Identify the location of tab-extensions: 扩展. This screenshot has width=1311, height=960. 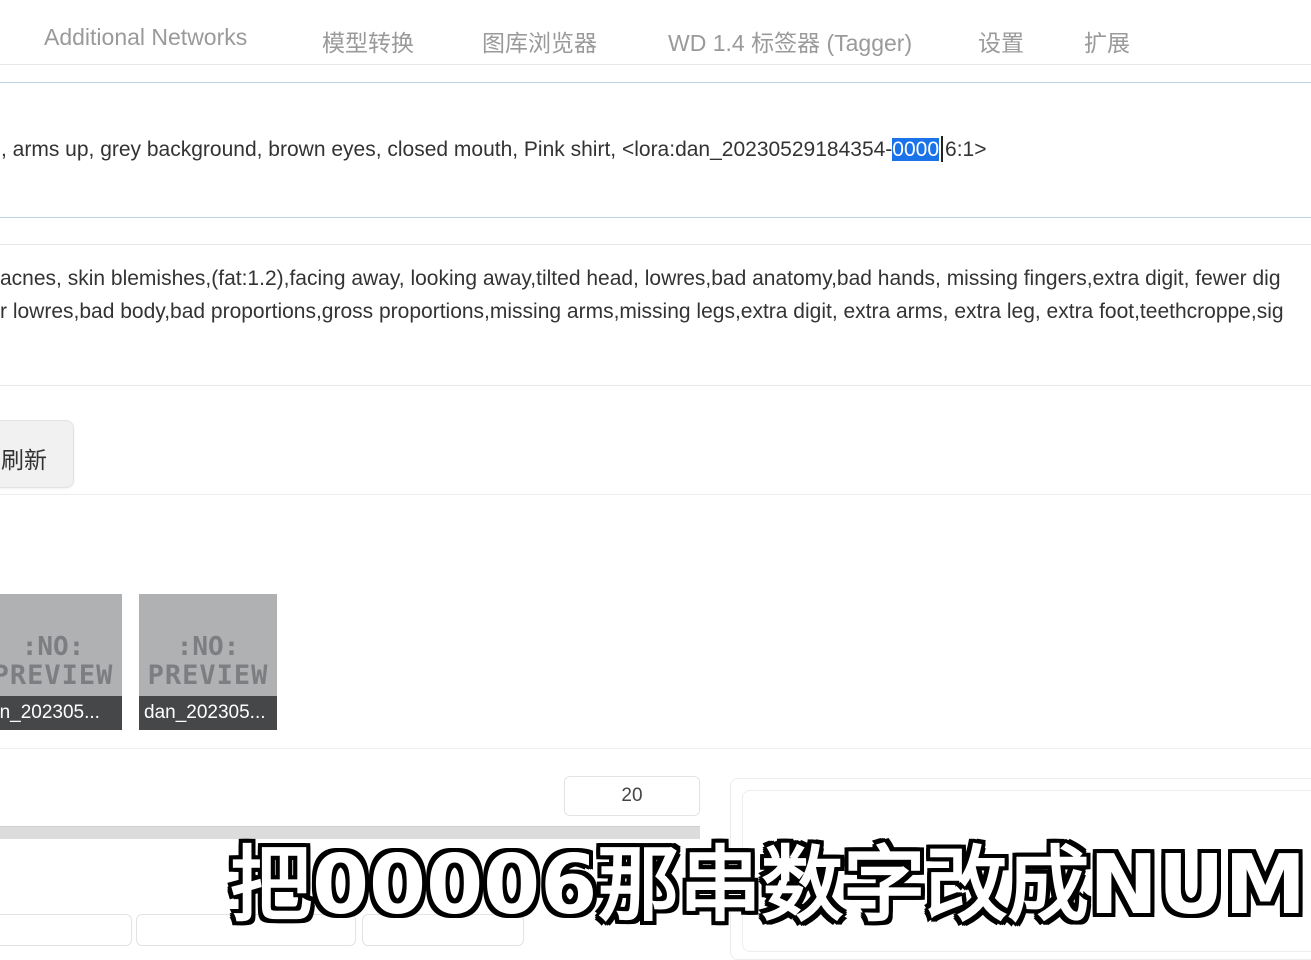
(1107, 41).